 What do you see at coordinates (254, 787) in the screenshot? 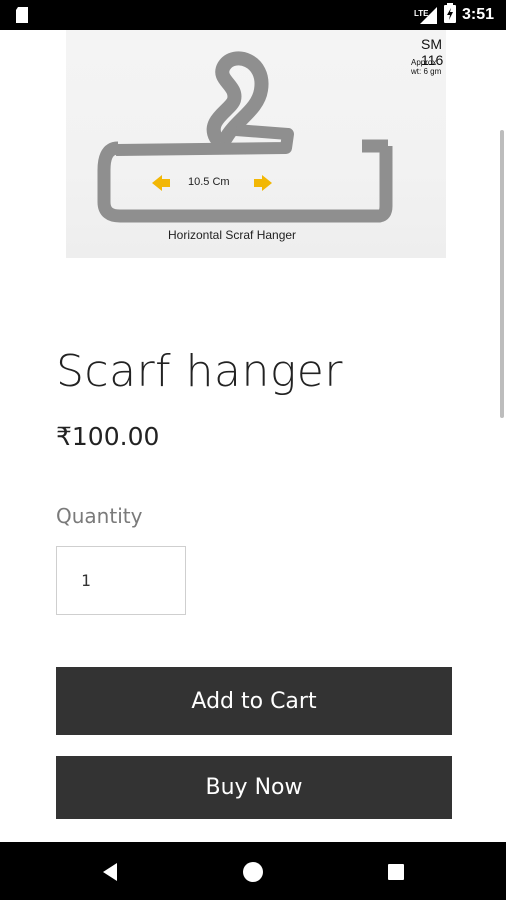
I see `buy-now-button: Buy Now` at bounding box center [254, 787].